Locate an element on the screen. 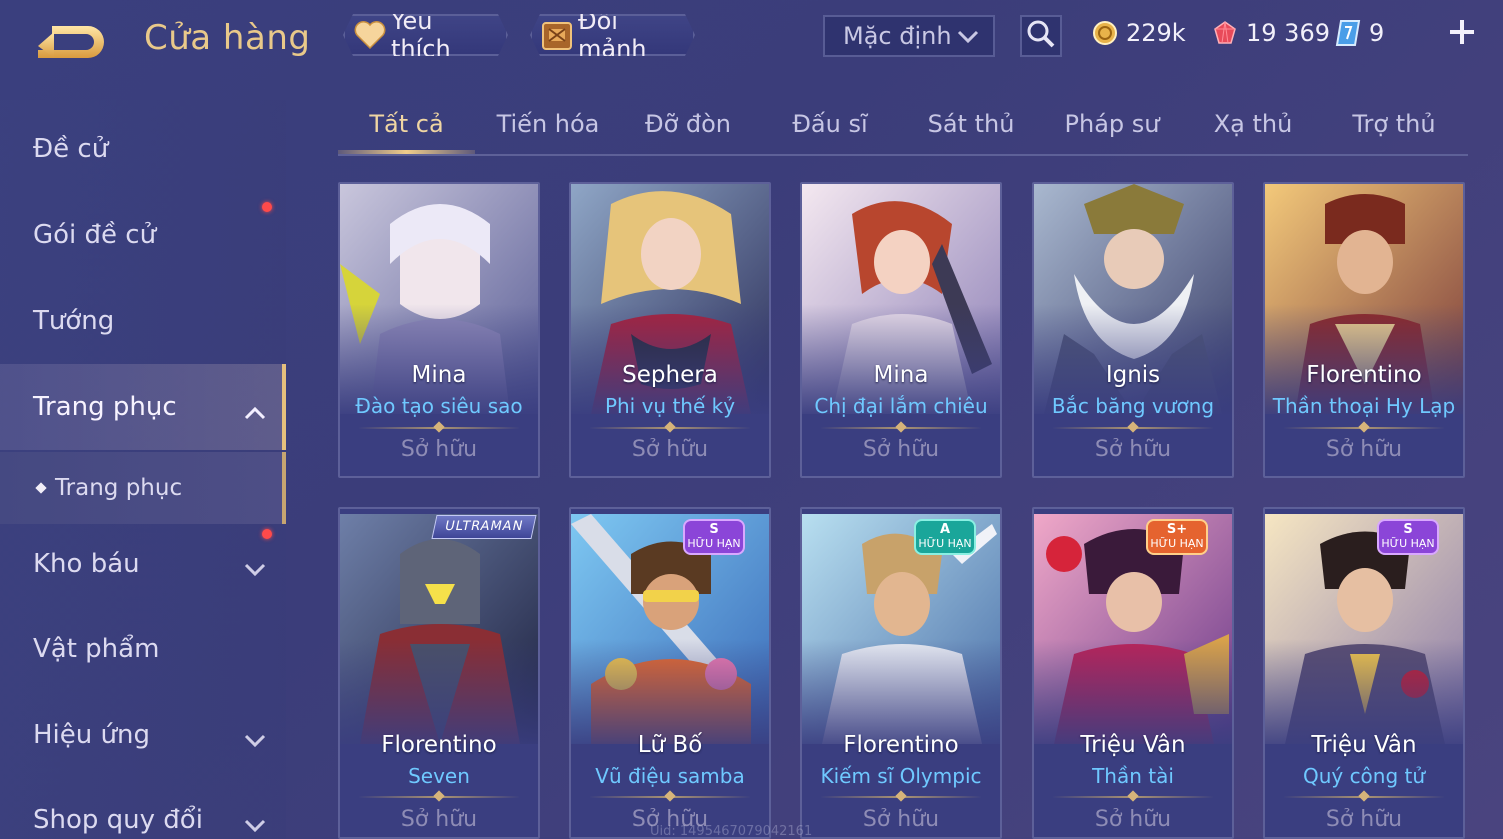 The height and width of the screenshot is (839, 1503). plus-icon is located at coordinates (1462, 32).